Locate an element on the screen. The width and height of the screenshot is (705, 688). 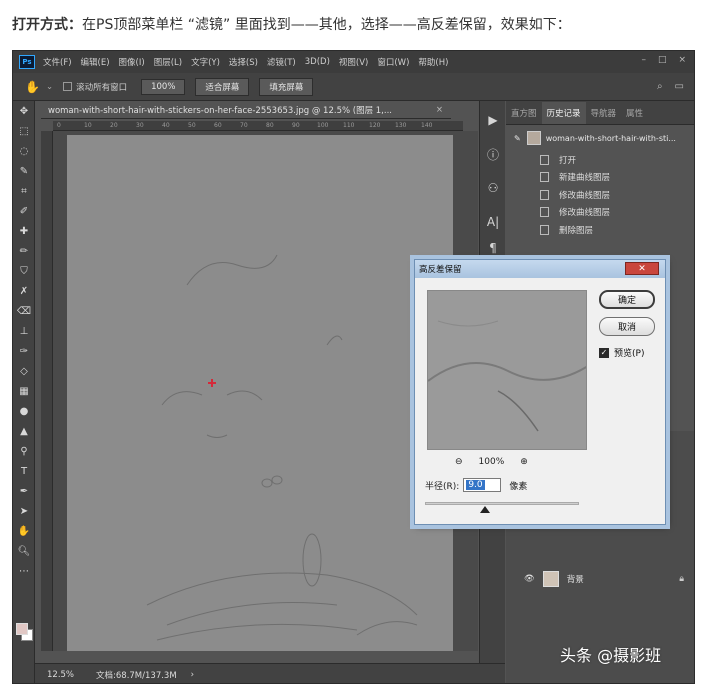
hand-tool-icon: ✋ is located at coordinates (32, 87).